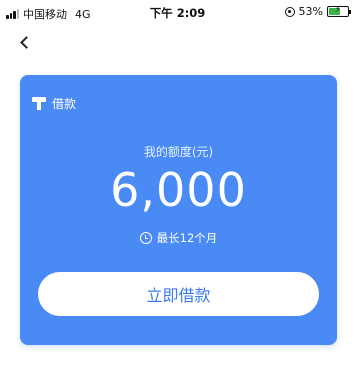  What do you see at coordinates (187, 238) in the screenshot?
I see `term-text: 最长12个月` at bounding box center [187, 238].